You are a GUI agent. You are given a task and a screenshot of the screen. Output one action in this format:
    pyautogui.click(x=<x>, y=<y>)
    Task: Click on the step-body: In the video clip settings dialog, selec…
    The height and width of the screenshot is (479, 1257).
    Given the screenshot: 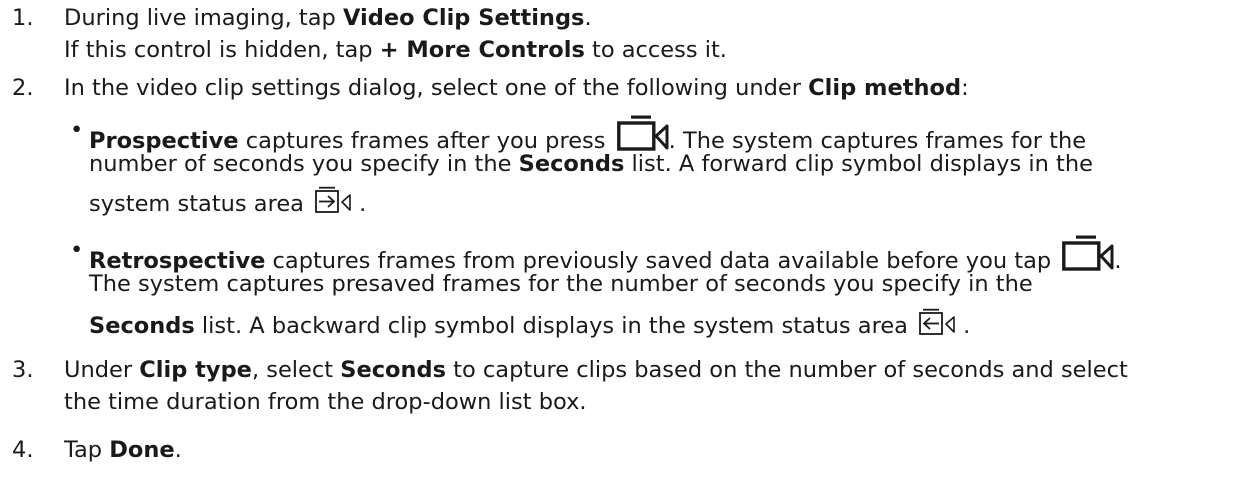 What is the action you would take?
    pyautogui.click(x=659, y=88)
    